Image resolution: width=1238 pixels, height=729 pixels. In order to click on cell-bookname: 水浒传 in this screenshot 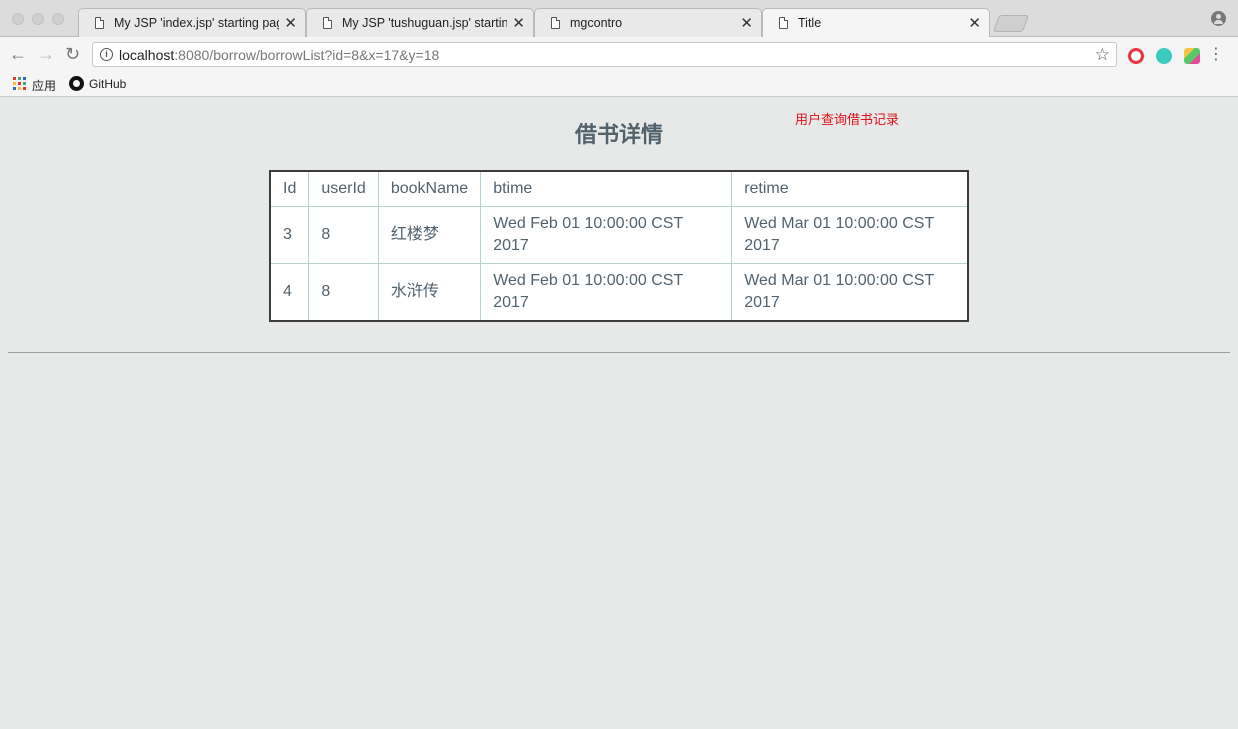, I will do `click(429, 292)`.